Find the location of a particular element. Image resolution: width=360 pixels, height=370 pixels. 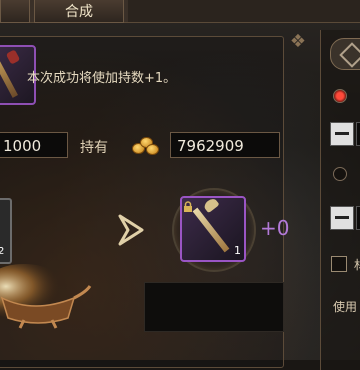

synthesis-bowl-image is located at coordinates (47, 297).